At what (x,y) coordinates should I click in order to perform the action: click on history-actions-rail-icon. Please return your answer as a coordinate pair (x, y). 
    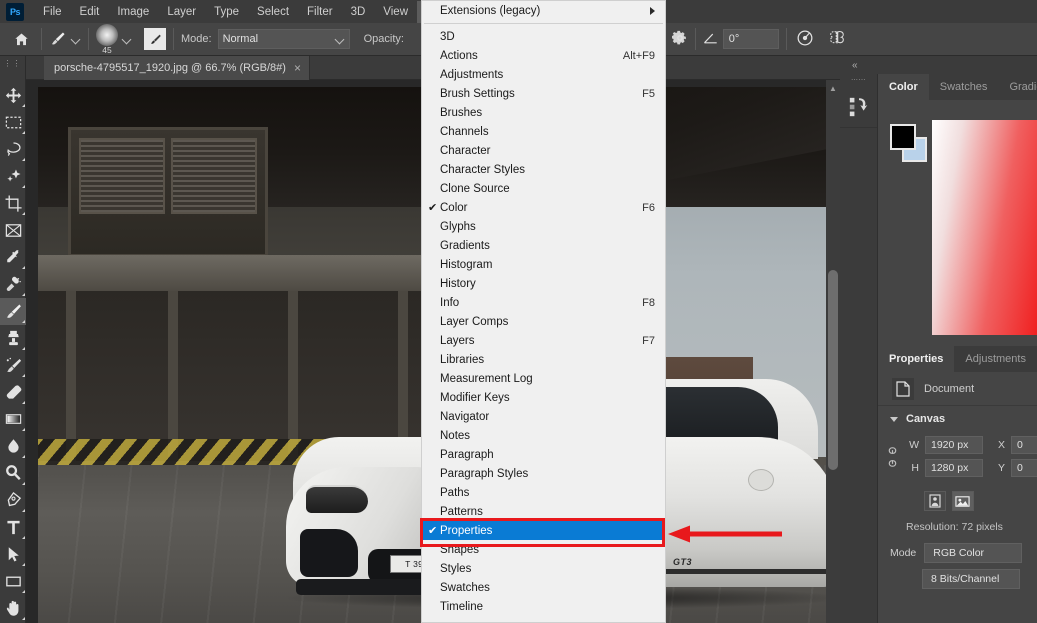
    Looking at the image, I should click on (858, 107).